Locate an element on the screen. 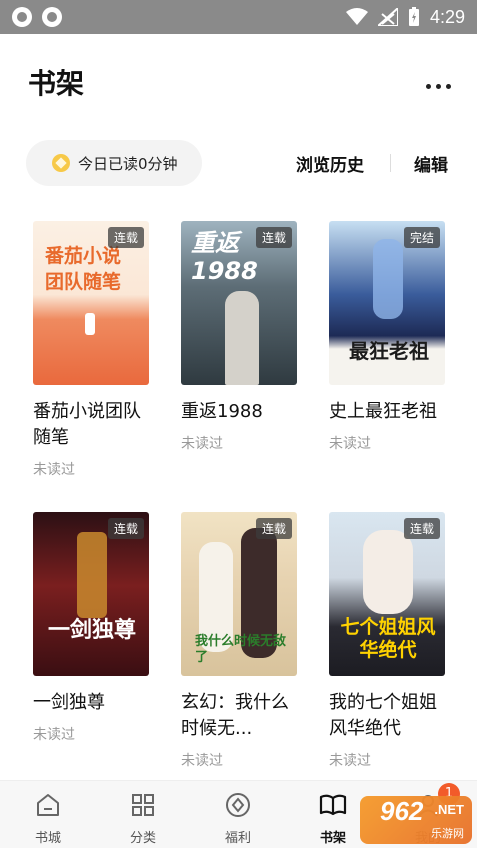  book-card: 一剑独尊 连载 一剑独尊 未读过 is located at coordinates (92, 628).